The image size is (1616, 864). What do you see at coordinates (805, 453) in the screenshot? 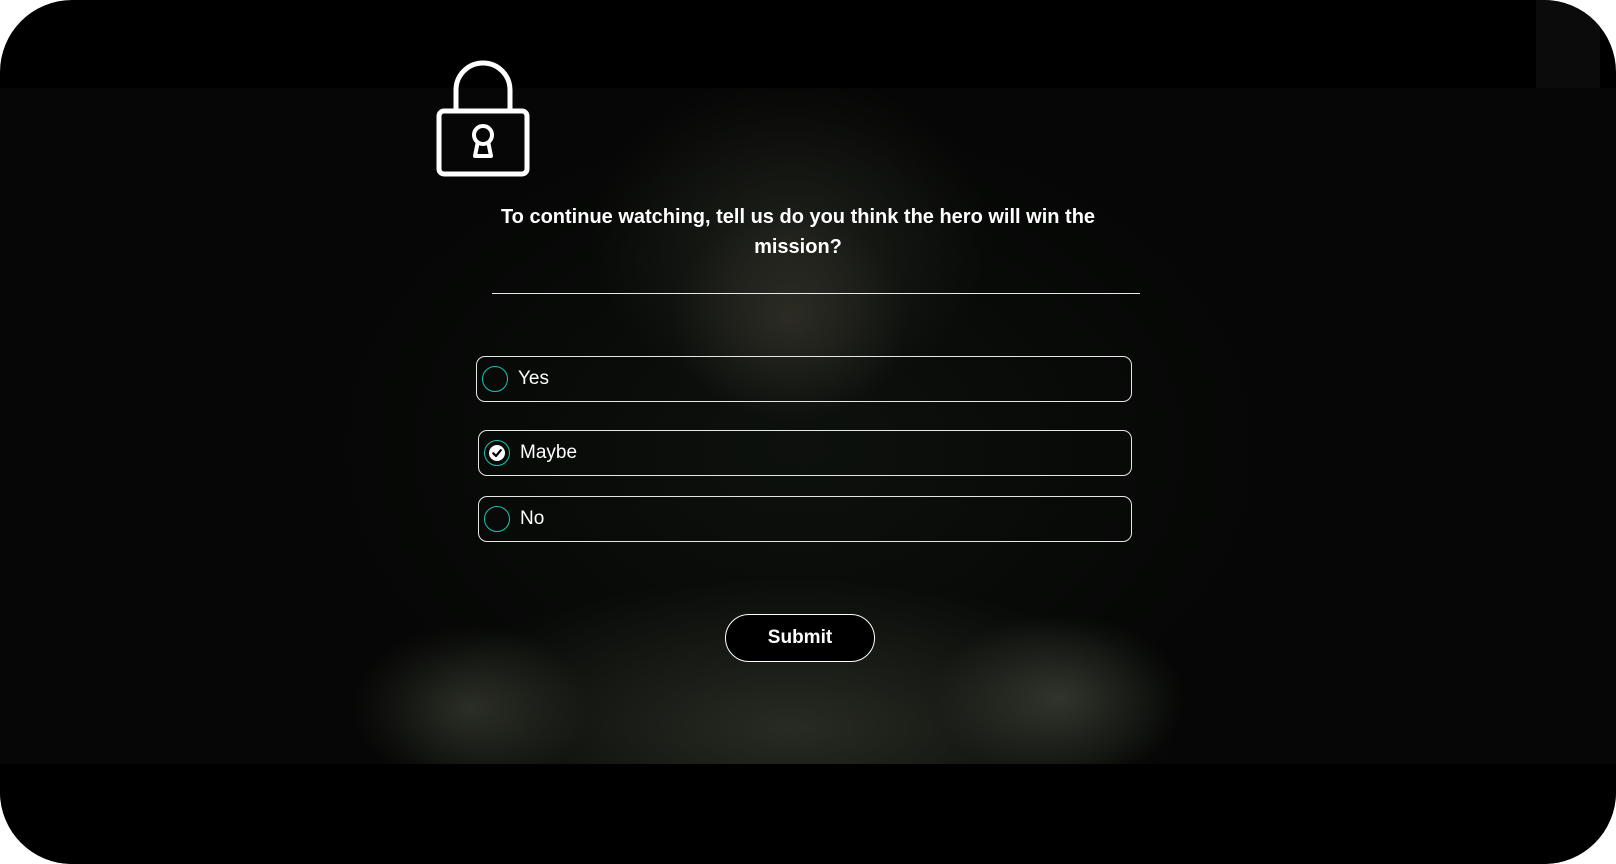
I see `option-maybe: Maybe` at bounding box center [805, 453].